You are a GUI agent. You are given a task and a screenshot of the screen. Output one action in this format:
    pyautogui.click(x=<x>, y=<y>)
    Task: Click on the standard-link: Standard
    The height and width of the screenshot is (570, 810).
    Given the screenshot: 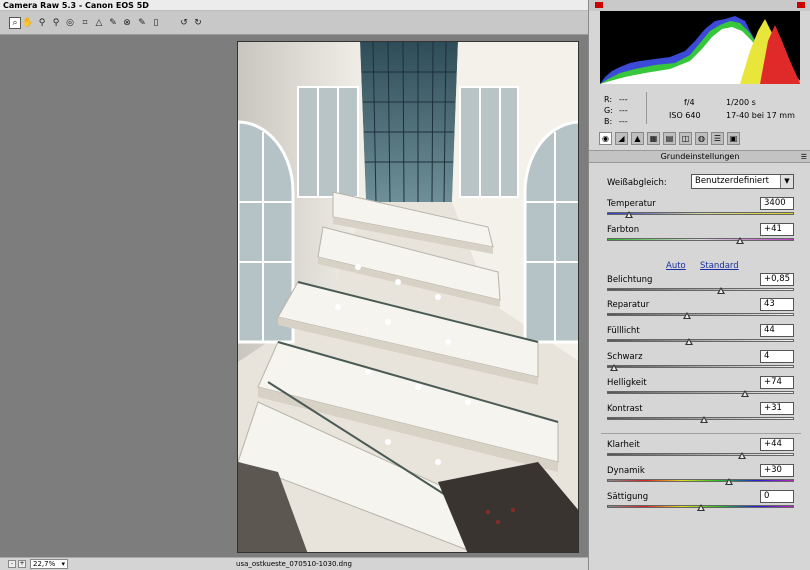 What is the action you would take?
    pyautogui.click(x=719, y=266)
    